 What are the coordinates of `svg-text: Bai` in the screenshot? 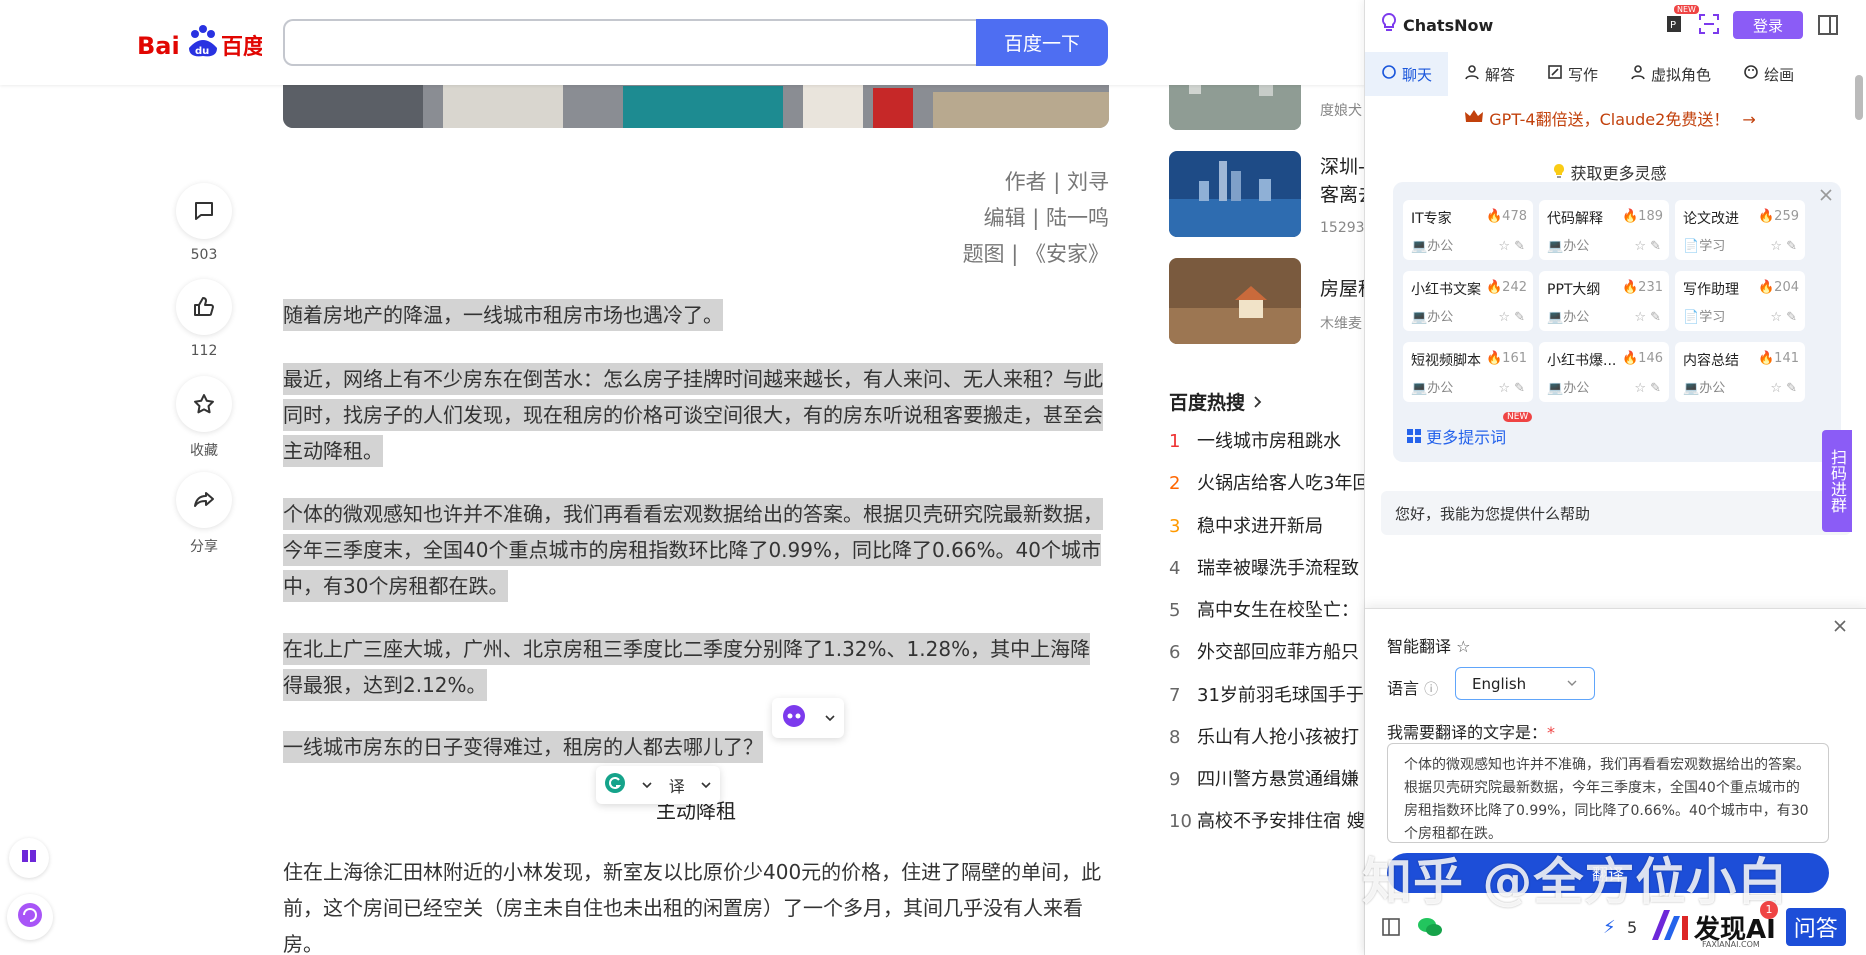 It's located at (158, 46).